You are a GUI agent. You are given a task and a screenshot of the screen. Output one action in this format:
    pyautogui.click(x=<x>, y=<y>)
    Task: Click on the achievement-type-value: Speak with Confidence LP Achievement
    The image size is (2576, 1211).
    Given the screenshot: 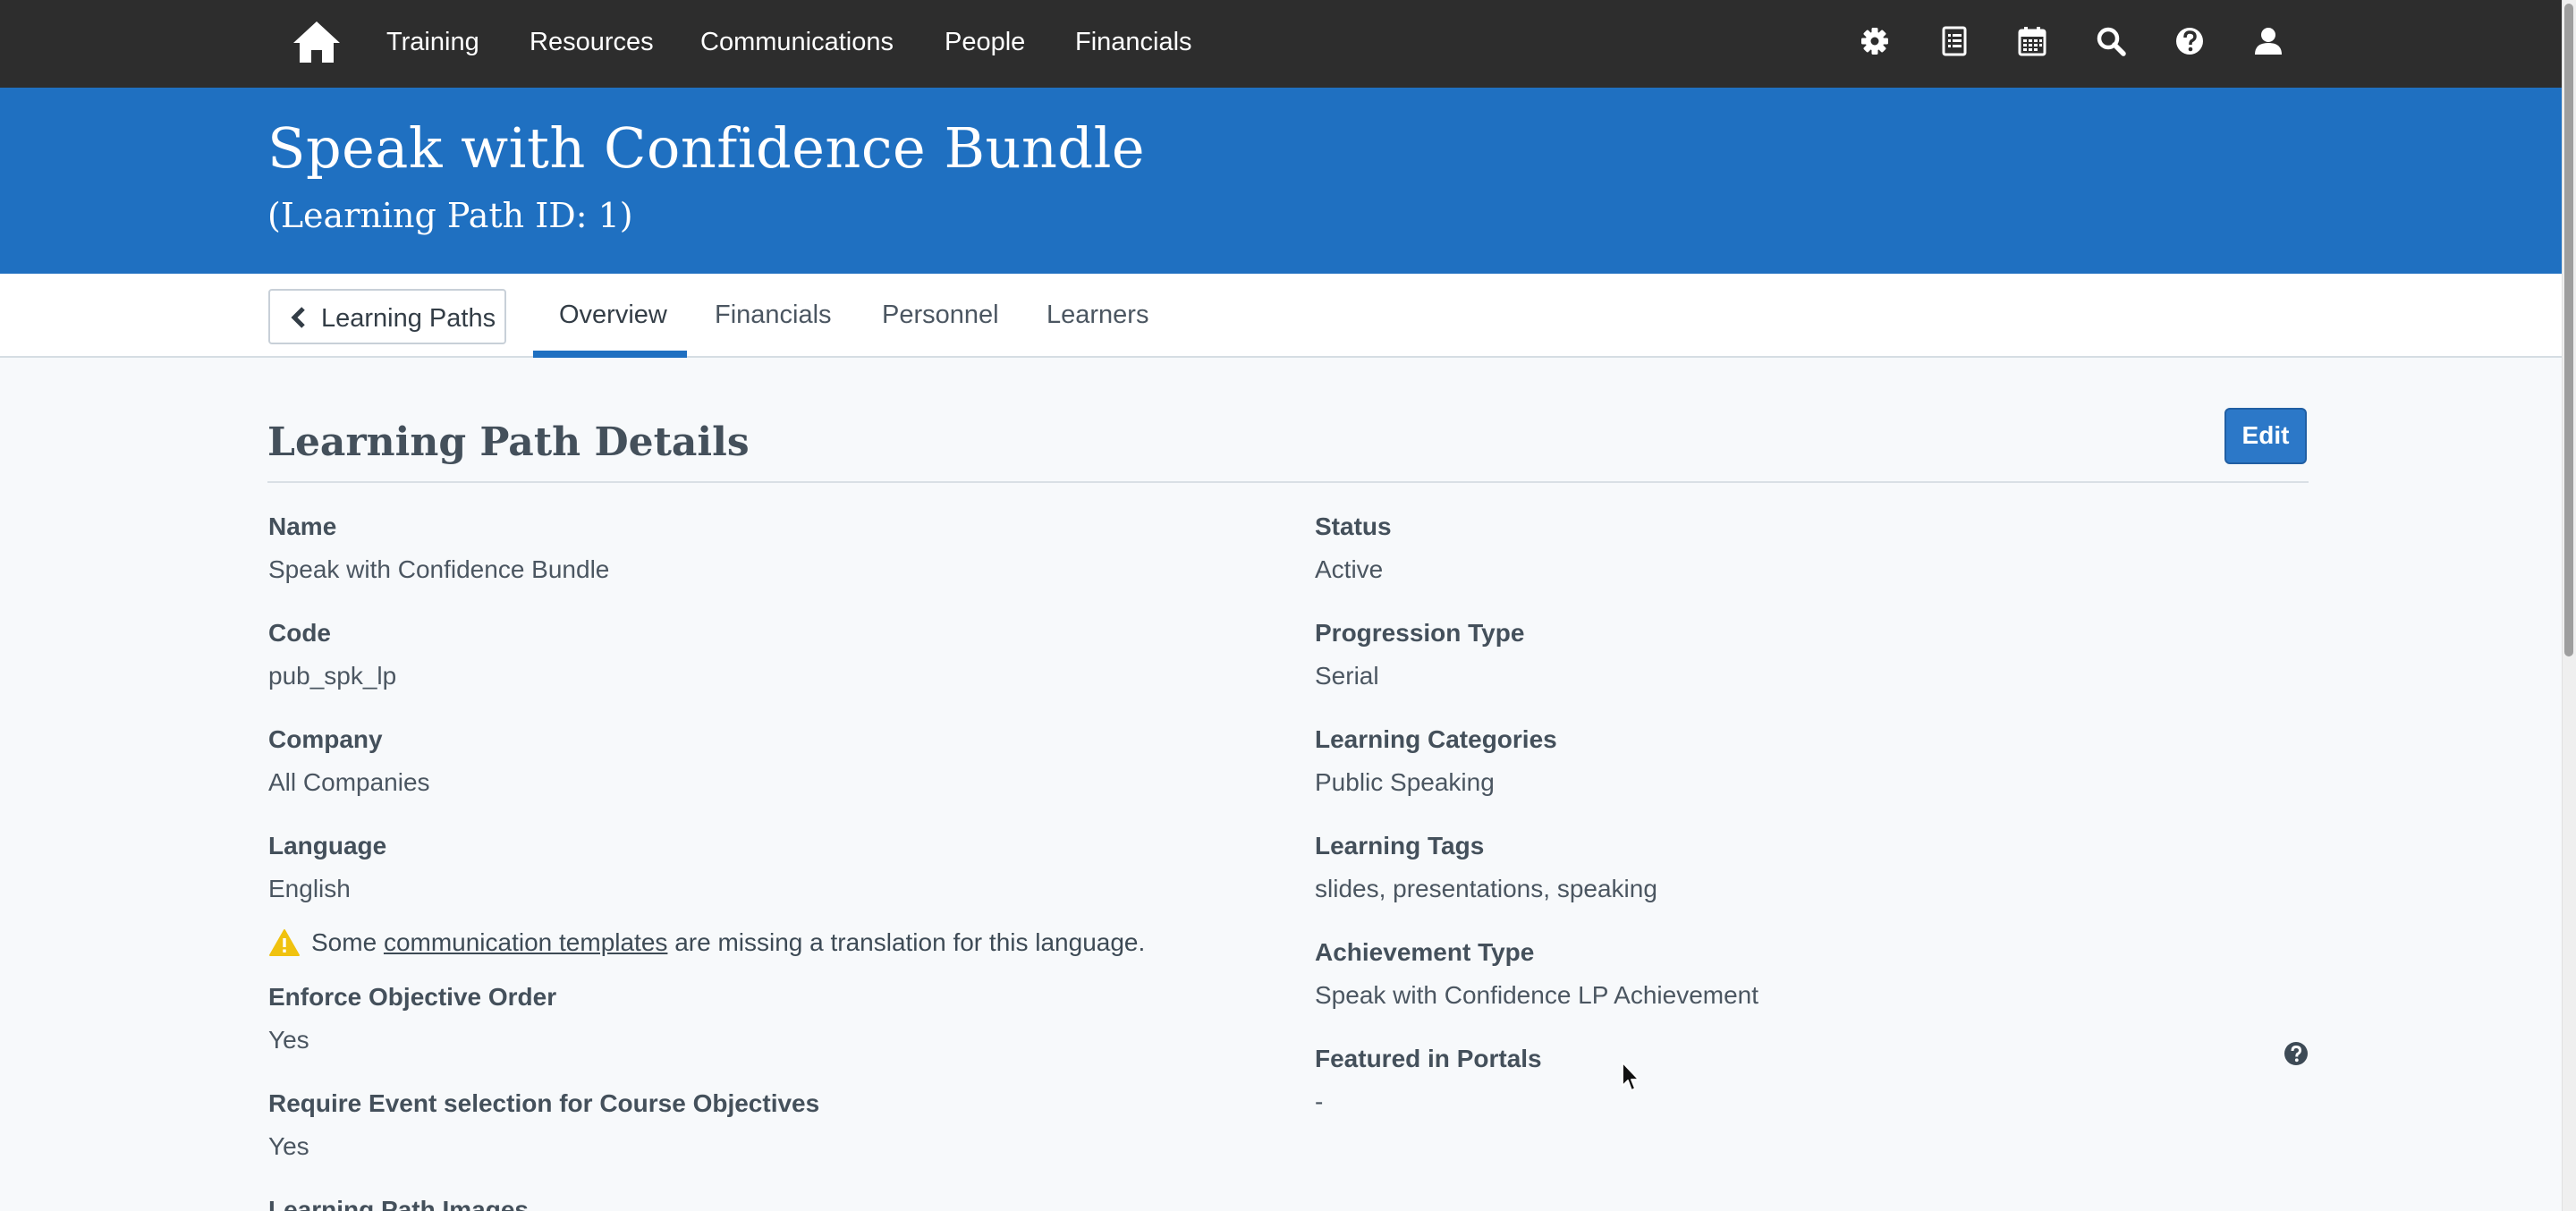 What is the action you would take?
    pyautogui.click(x=1537, y=995)
    